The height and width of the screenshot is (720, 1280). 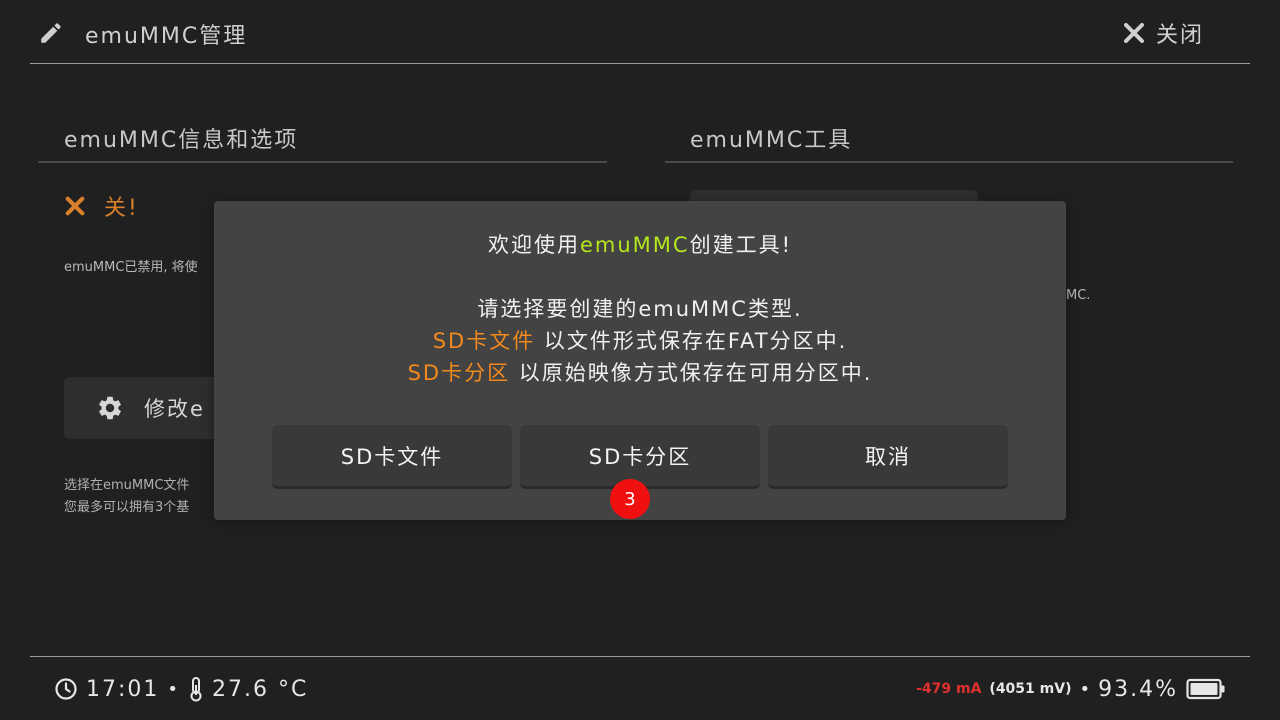 I want to click on cancel-button: 取消, so click(x=888, y=457).